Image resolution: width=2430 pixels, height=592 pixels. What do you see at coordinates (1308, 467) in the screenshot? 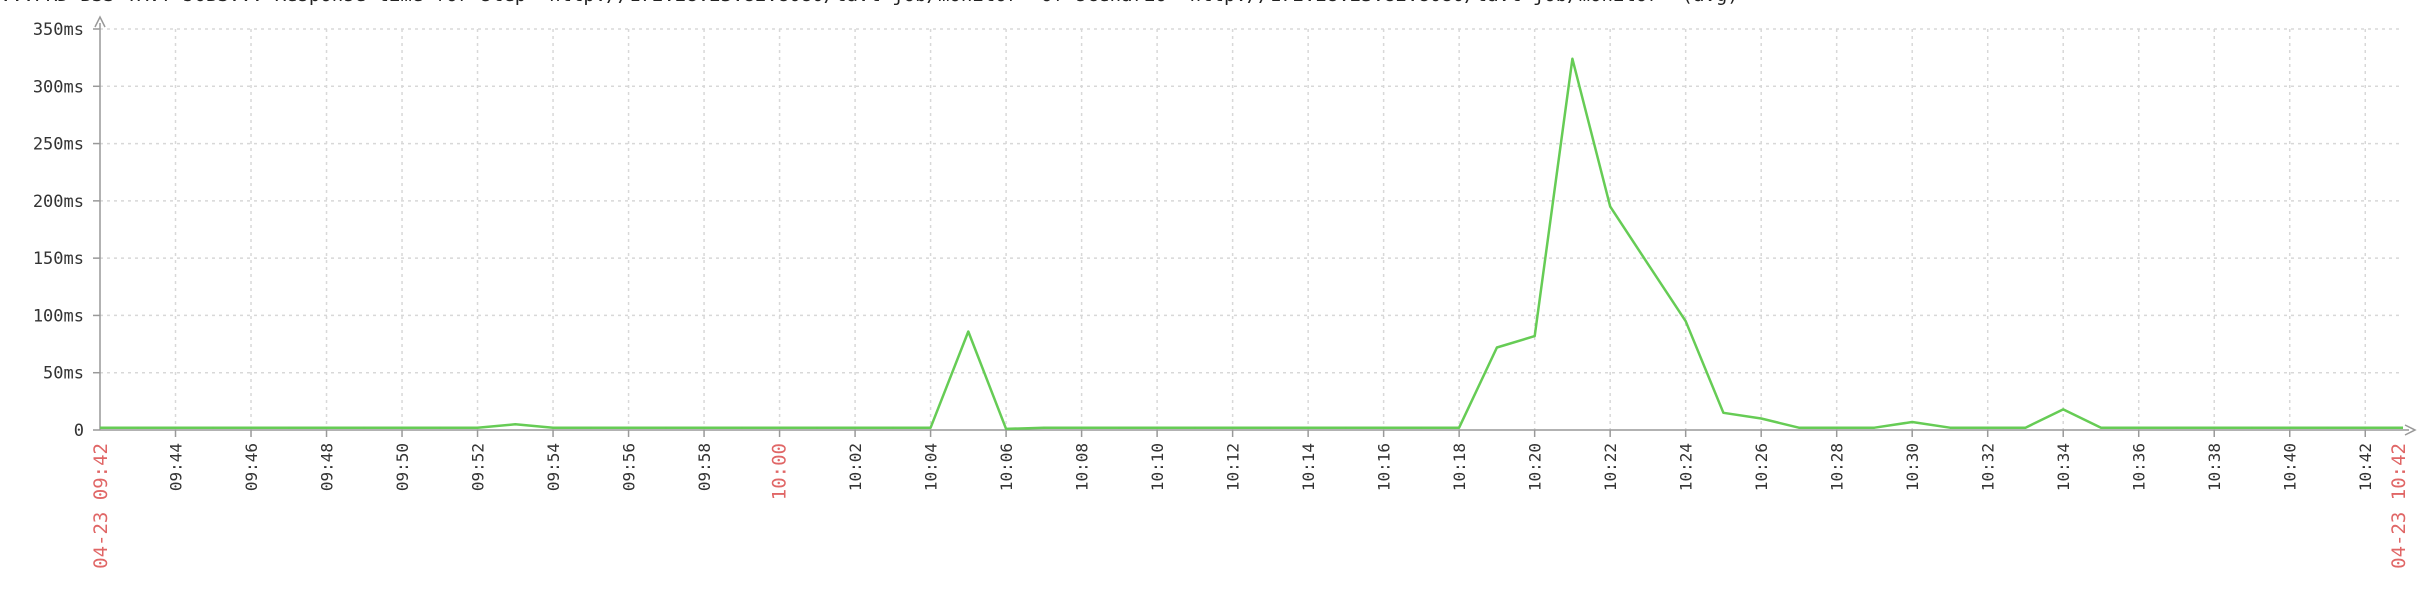
I see `x-tick-label: 10:14` at bounding box center [1308, 467].